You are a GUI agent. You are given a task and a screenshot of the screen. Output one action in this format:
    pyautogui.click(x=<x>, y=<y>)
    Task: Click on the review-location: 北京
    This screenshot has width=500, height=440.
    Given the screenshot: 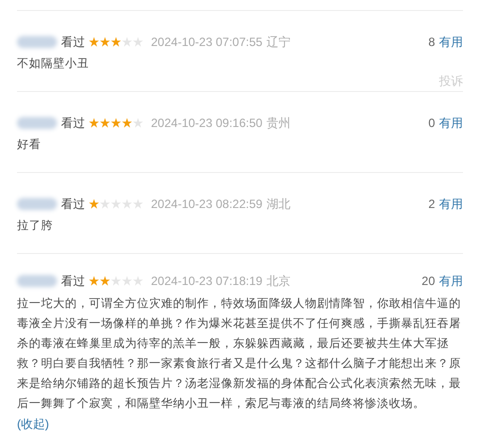 What is the action you would take?
    pyautogui.click(x=278, y=281)
    